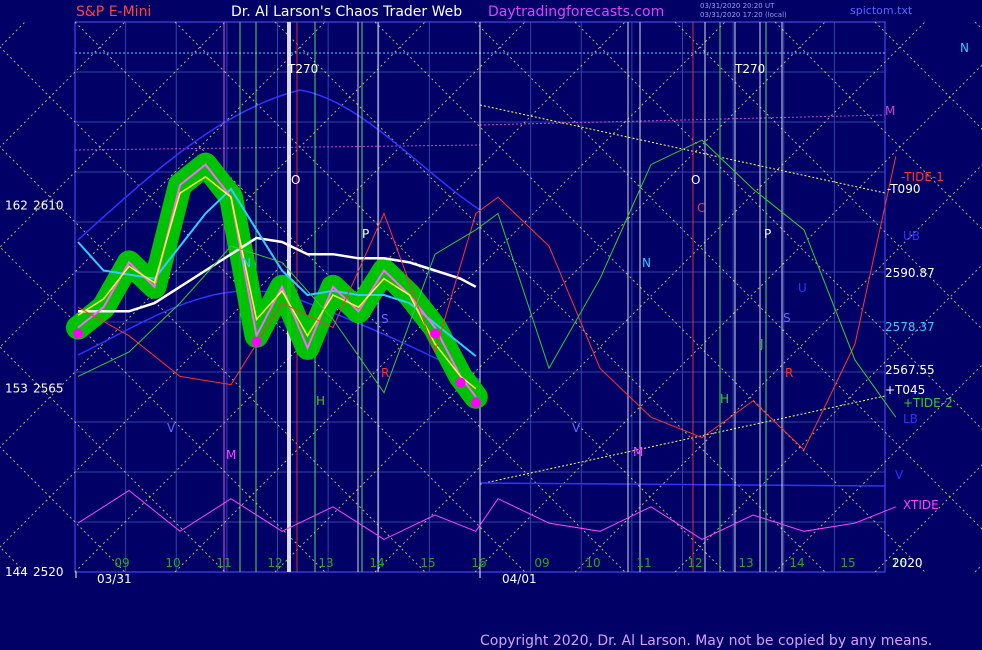 The width and height of the screenshot is (982, 650). I want to click on y-tick-price: 2610, so click(48, 205).